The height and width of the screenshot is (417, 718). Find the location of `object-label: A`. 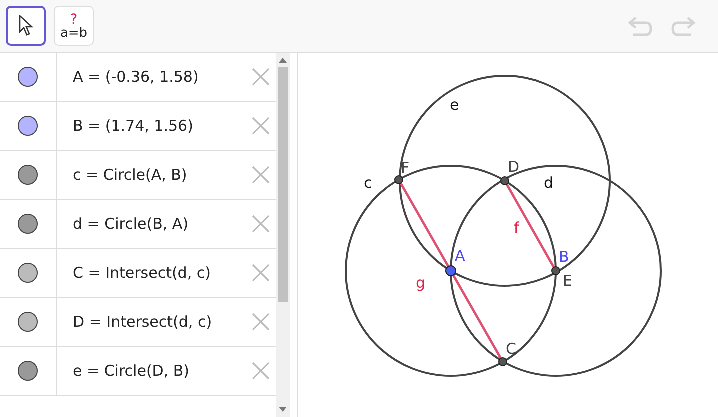

object-label: A is located at coordinates (460, 256).